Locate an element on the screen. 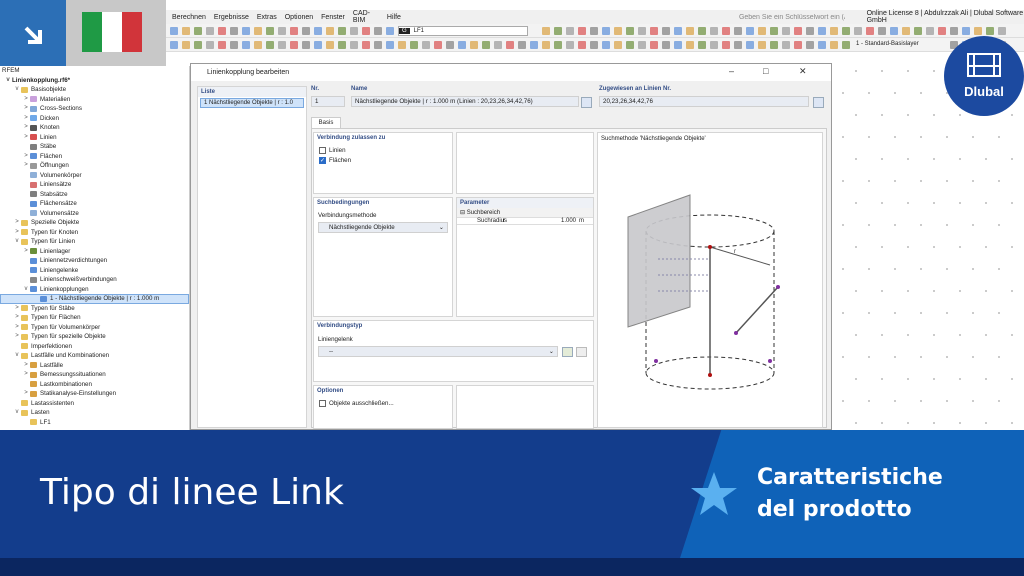  tree-item: > Linien is located at coordinates (94, 138).